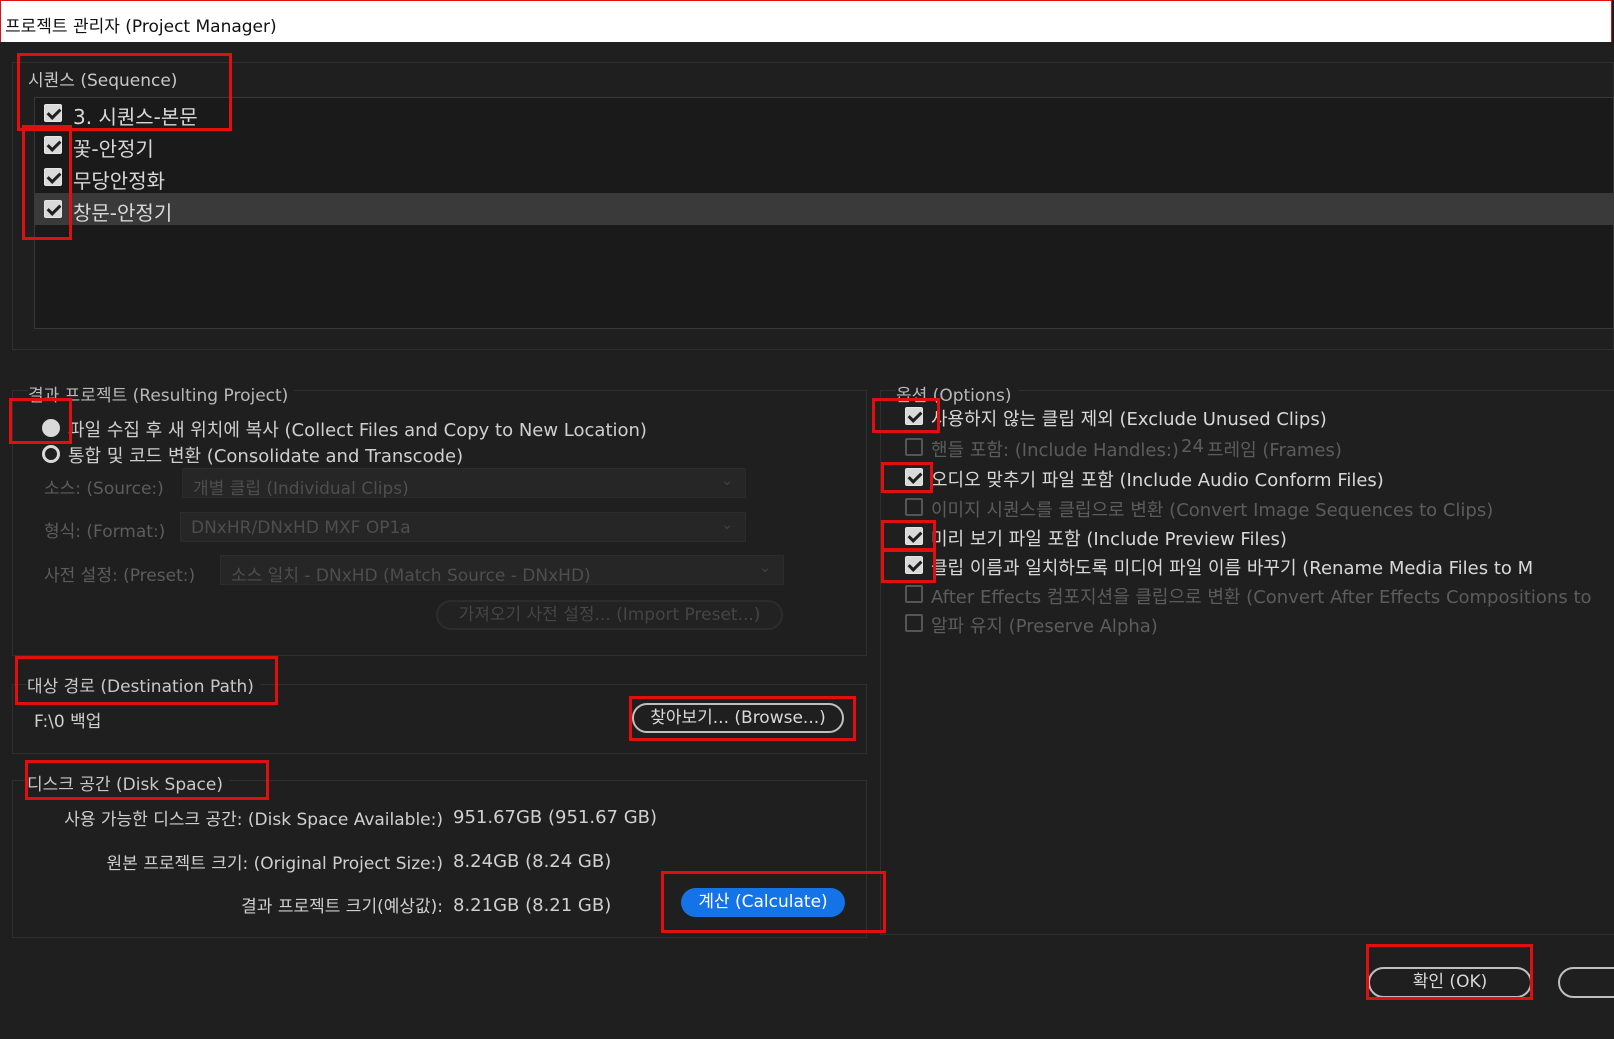 This screenshot has height=1039, width=1614. Describe the element at coordinates (914, 507) in the screenshot. I see `convert-image-seq-checkbox` at that location.